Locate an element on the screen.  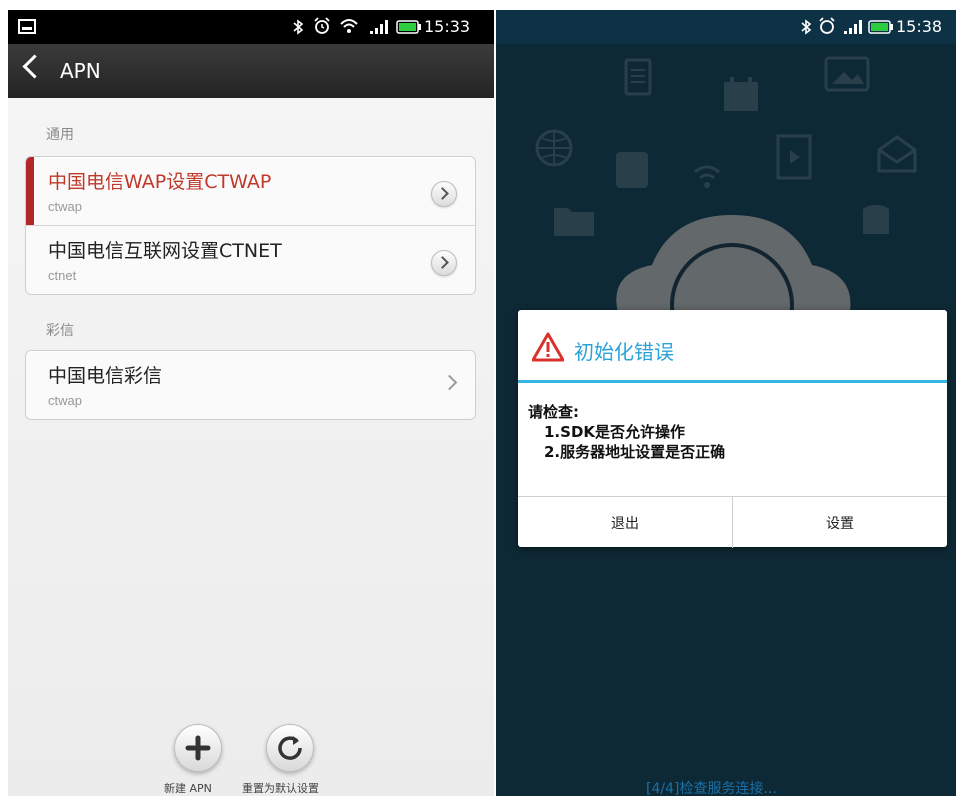
plus-icon is located at coordinates (198, 748).